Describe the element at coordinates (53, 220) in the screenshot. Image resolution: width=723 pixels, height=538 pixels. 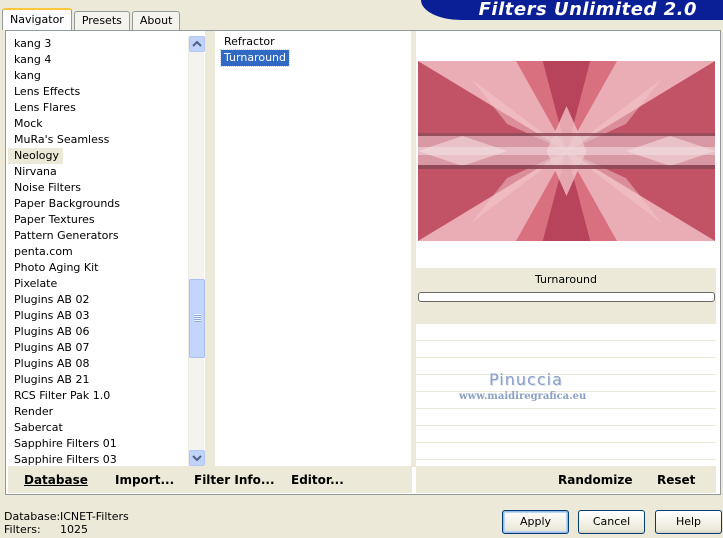
I see `category-item: Paper Textures` at that location.